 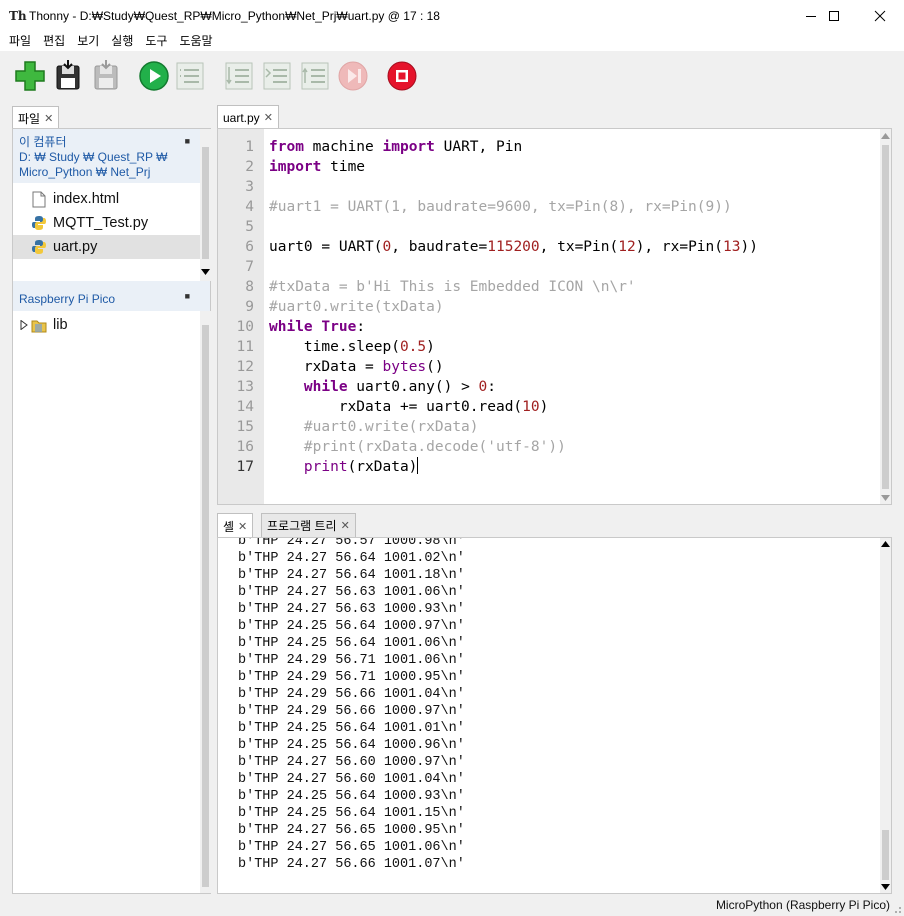 I want to click on code-line-10: while True:, so click(x=317, y=327).